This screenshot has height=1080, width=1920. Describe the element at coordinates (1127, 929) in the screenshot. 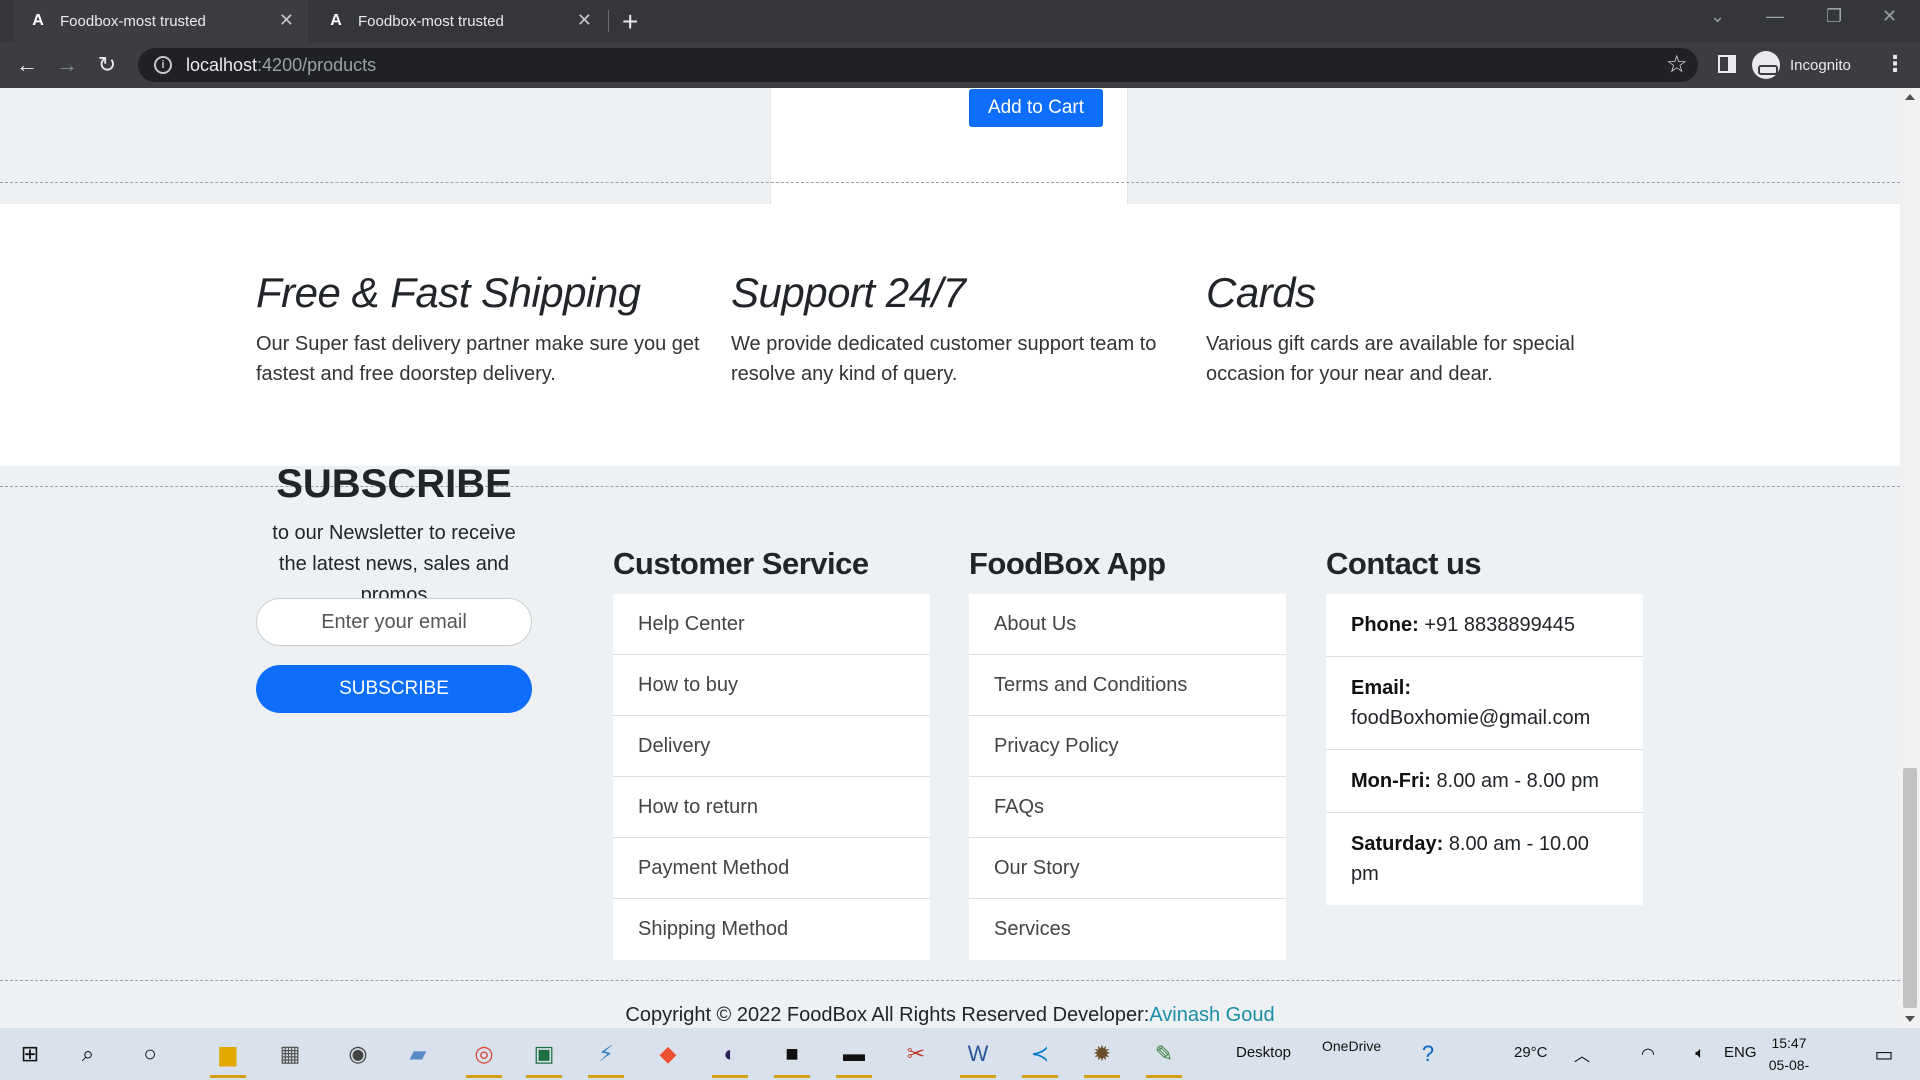

I see `link-services: Services` at that location.